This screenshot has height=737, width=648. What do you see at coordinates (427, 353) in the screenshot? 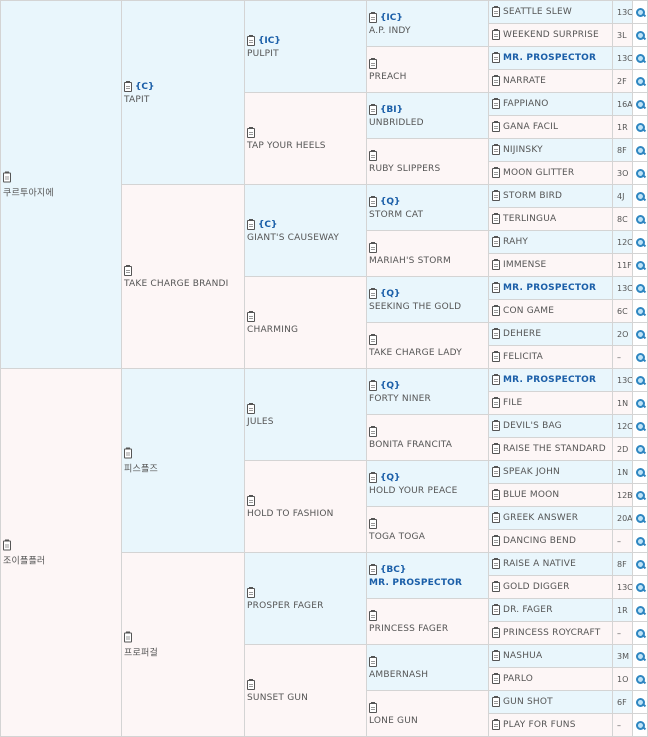
I see `horse-name: TAKE CHARGE LADY` at bounding box center [427, 353].